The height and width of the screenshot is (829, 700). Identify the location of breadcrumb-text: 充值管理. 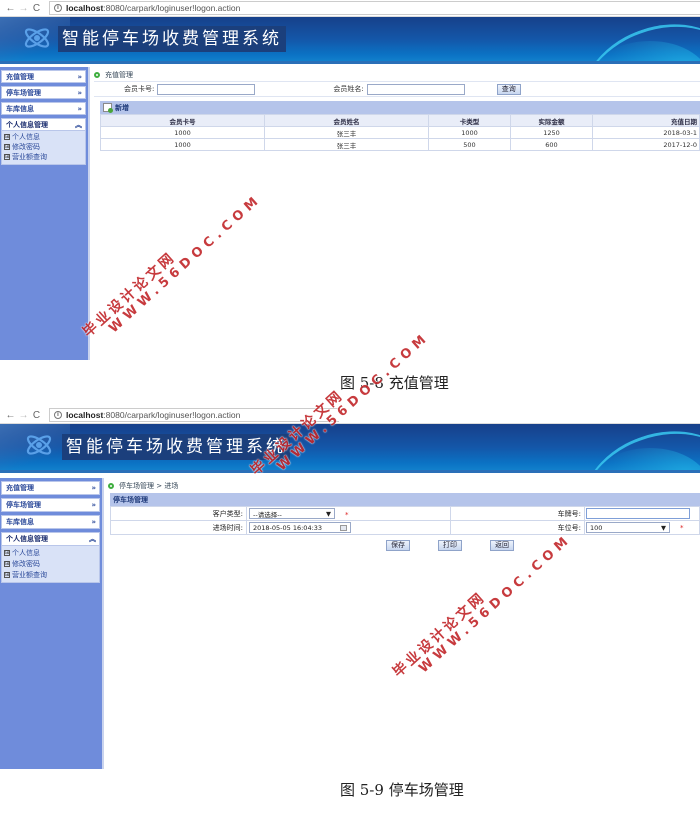
(119, 75).